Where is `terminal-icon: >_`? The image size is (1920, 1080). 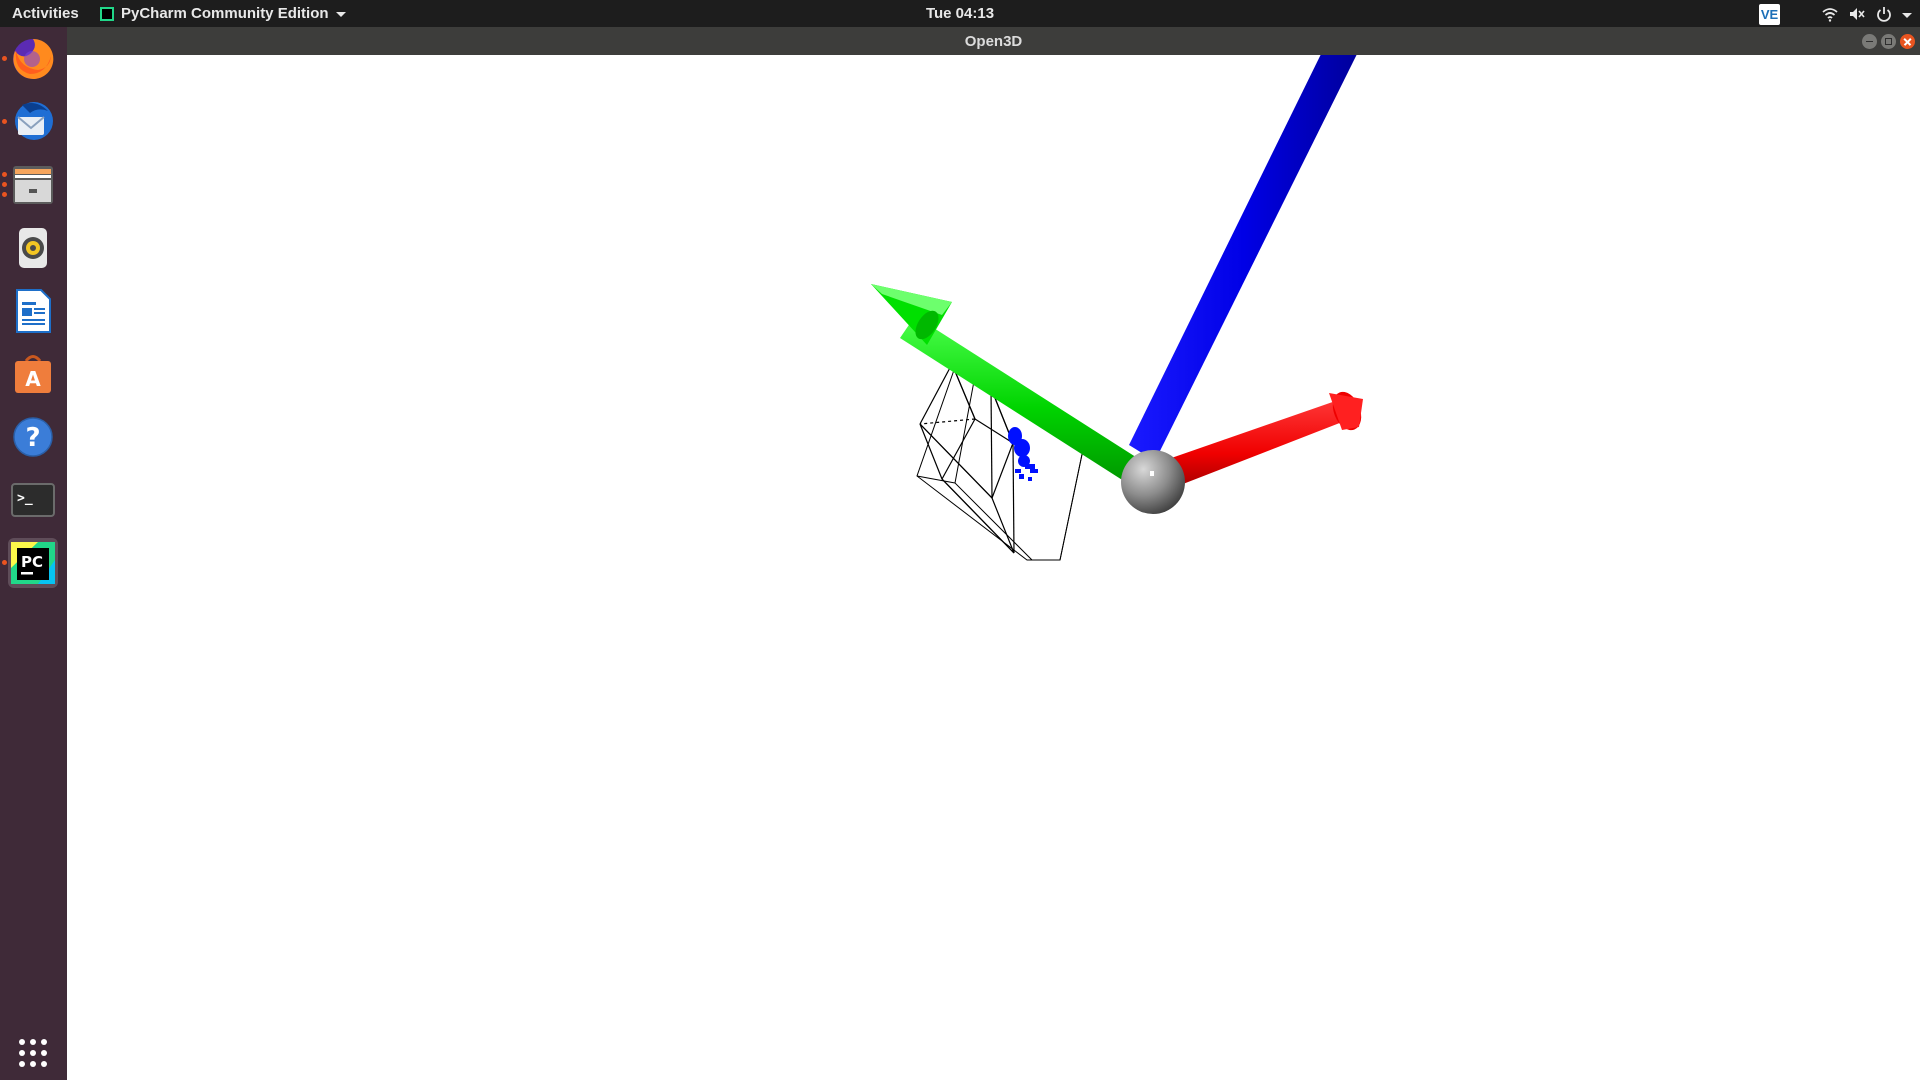
terminal-icon: >_ is located at coordinates (33, 500).